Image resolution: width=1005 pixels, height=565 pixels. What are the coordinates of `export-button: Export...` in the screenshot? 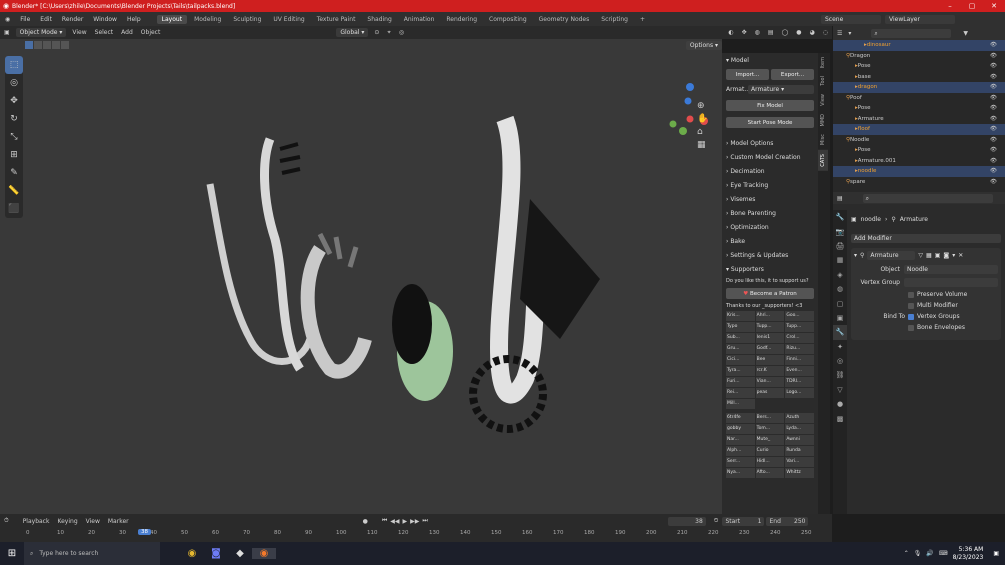 It's located at (792, 74).